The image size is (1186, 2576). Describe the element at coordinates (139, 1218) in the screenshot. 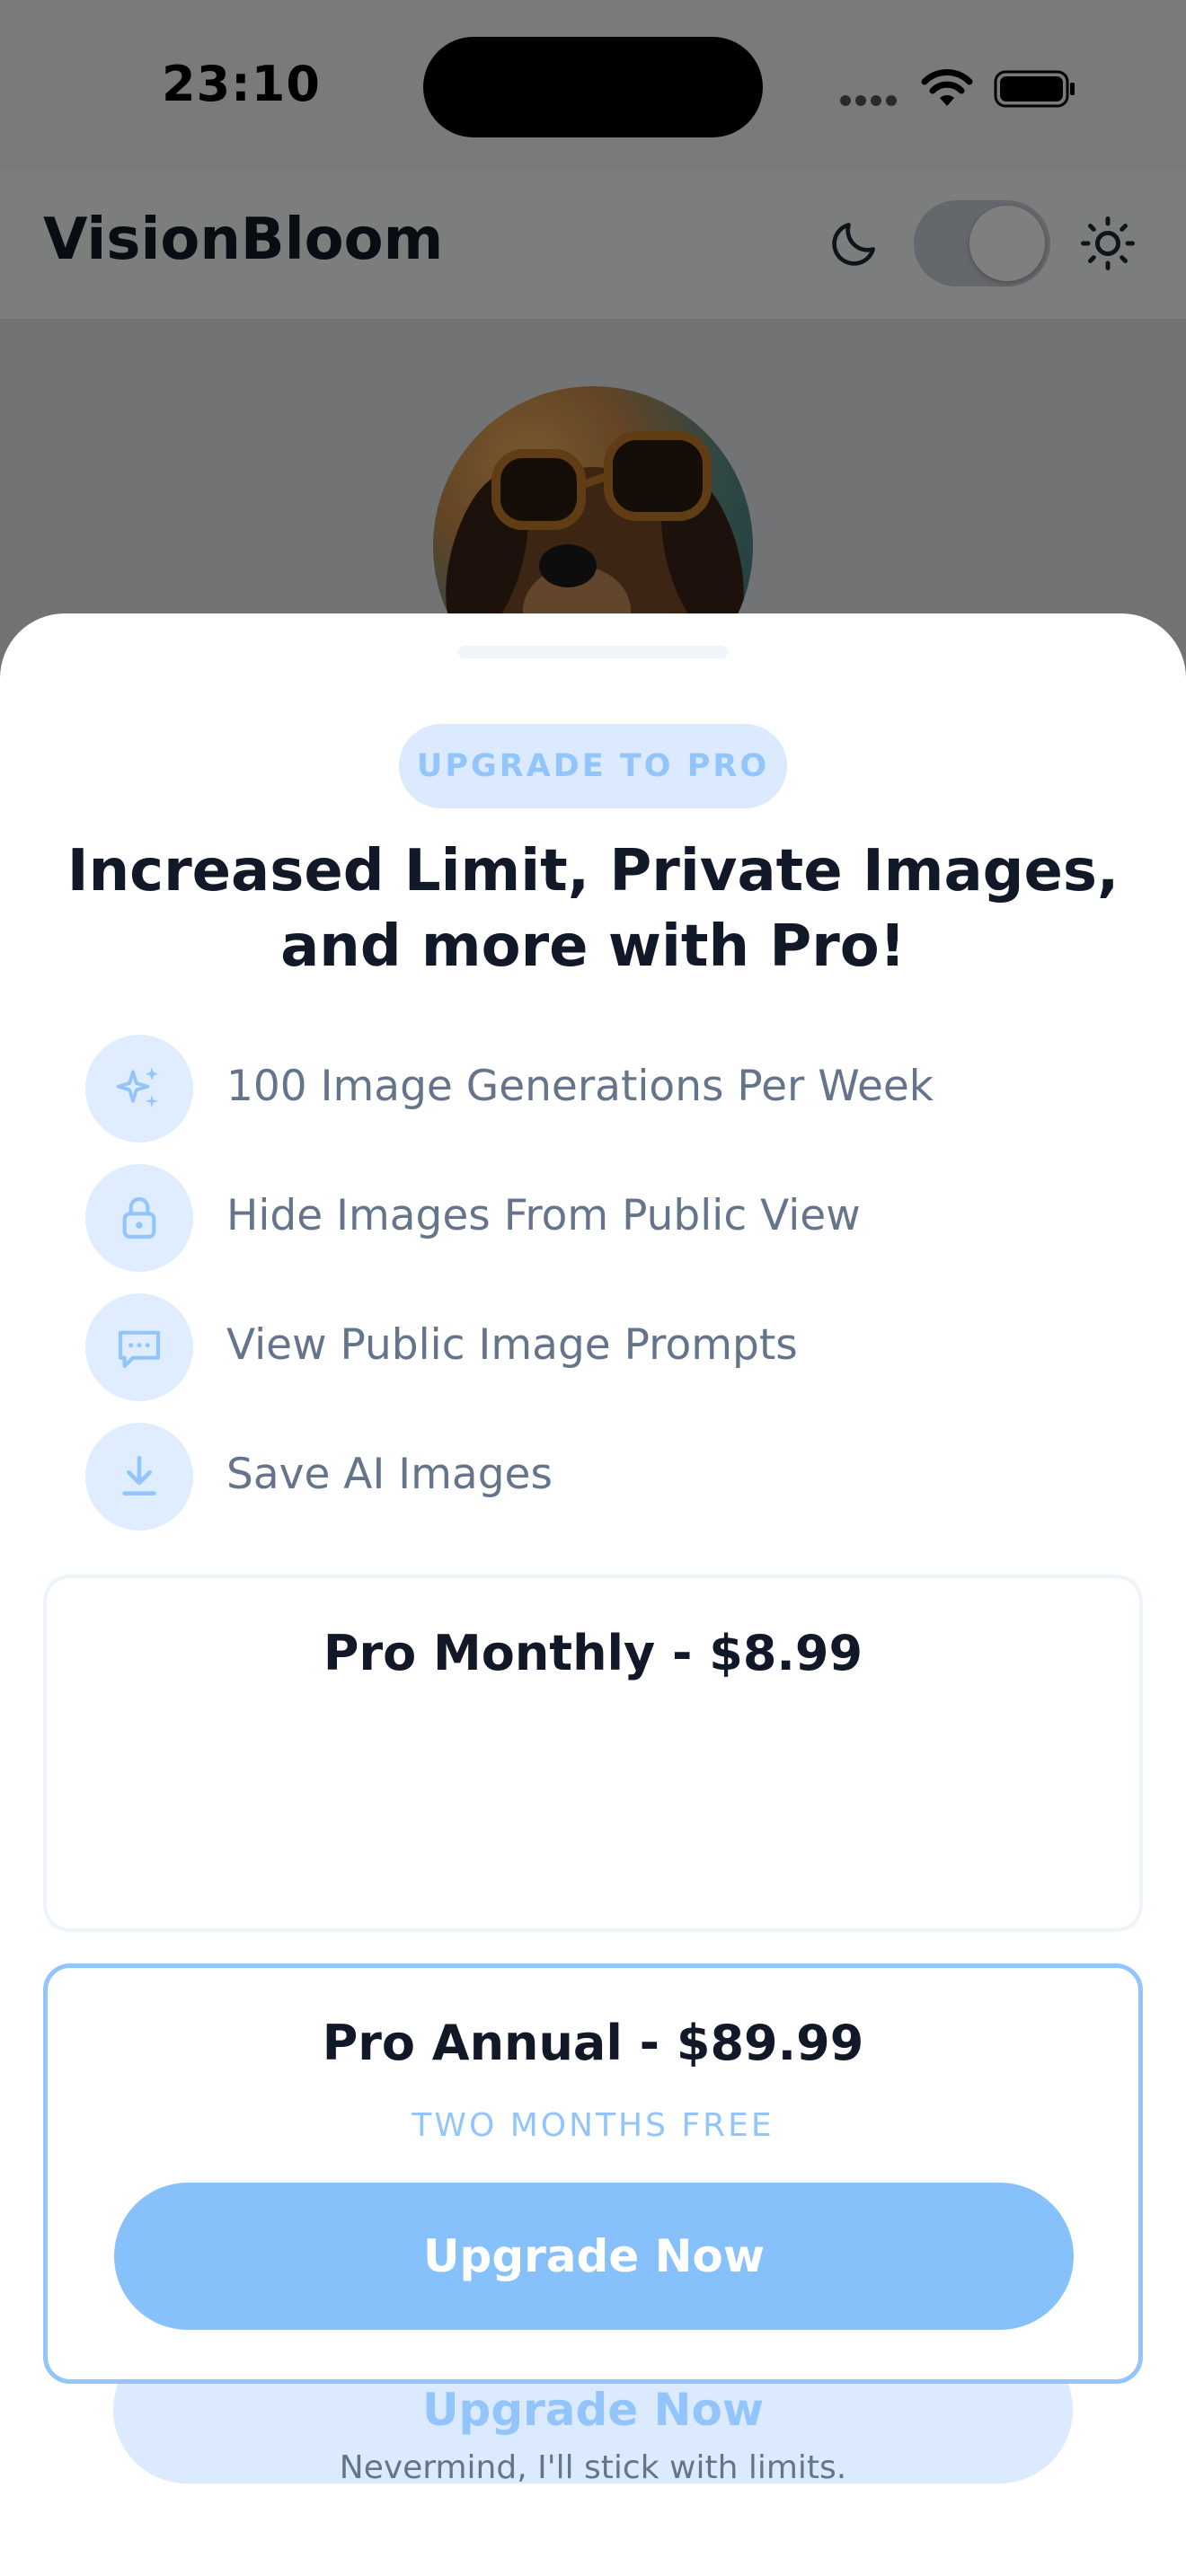

I see `lock-icon` at that location.